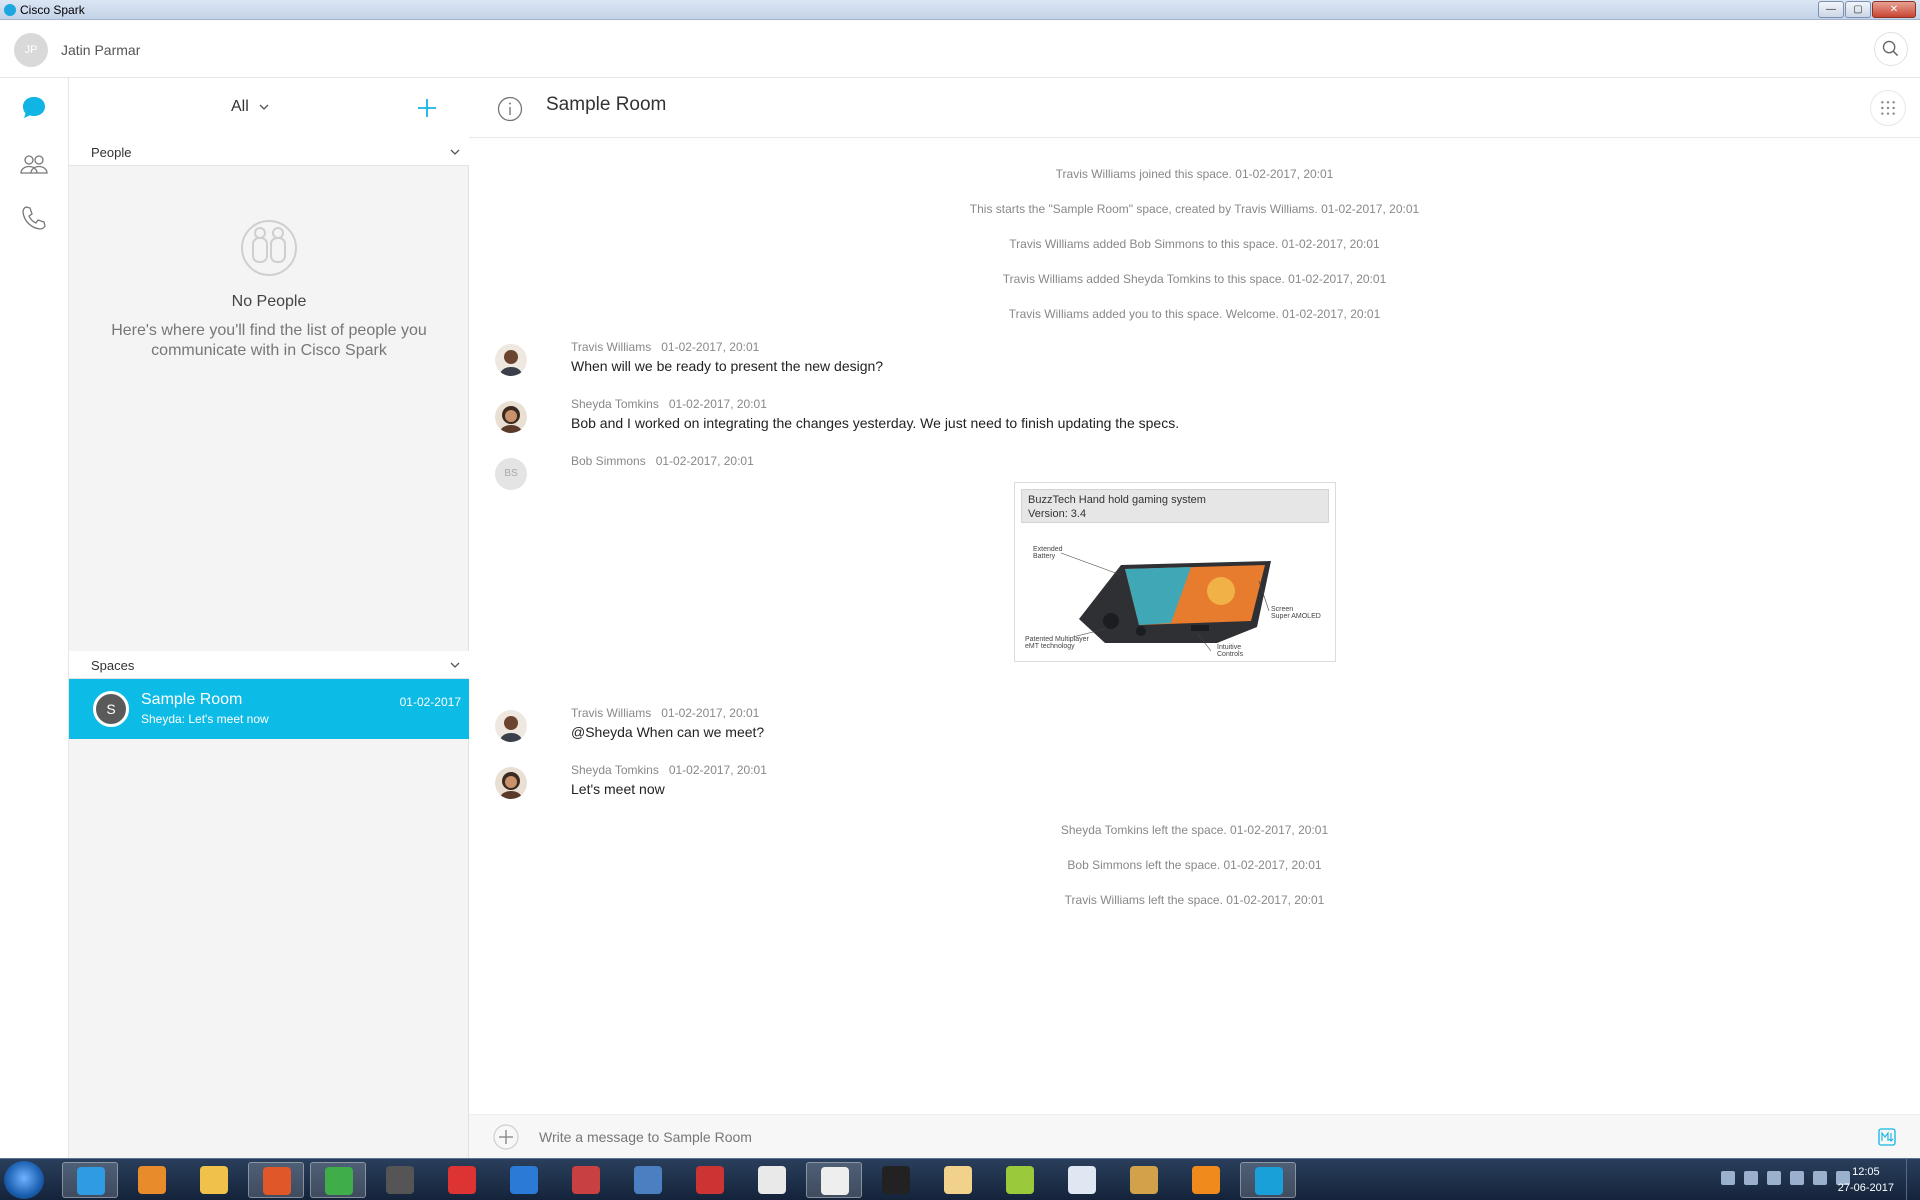  What do you see at coordinates (1894, 9) in the screenshot?
I see `close-button: ✕` at bounding box center [1894, 9].